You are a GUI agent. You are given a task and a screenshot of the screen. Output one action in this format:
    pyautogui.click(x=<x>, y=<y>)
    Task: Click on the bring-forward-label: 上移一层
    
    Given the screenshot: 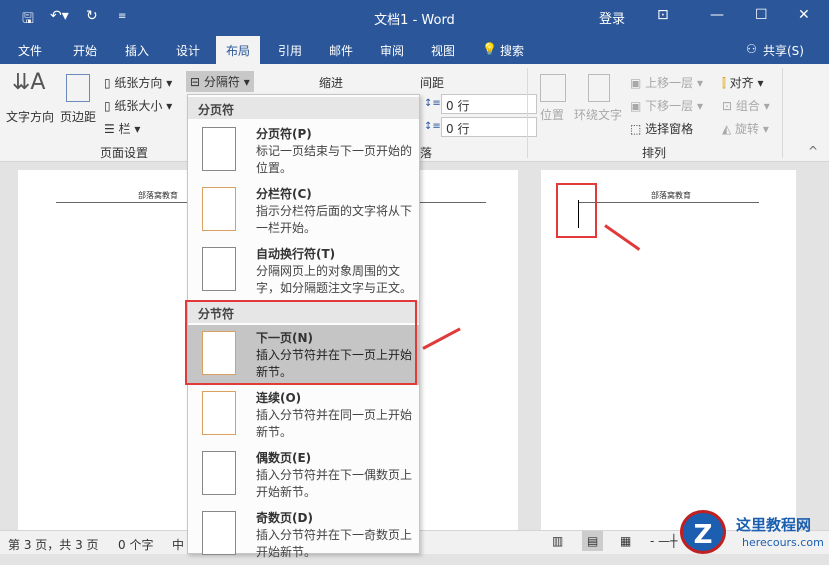 What is the action you would take?
    pyautogui.click(x=669, y=83)
    